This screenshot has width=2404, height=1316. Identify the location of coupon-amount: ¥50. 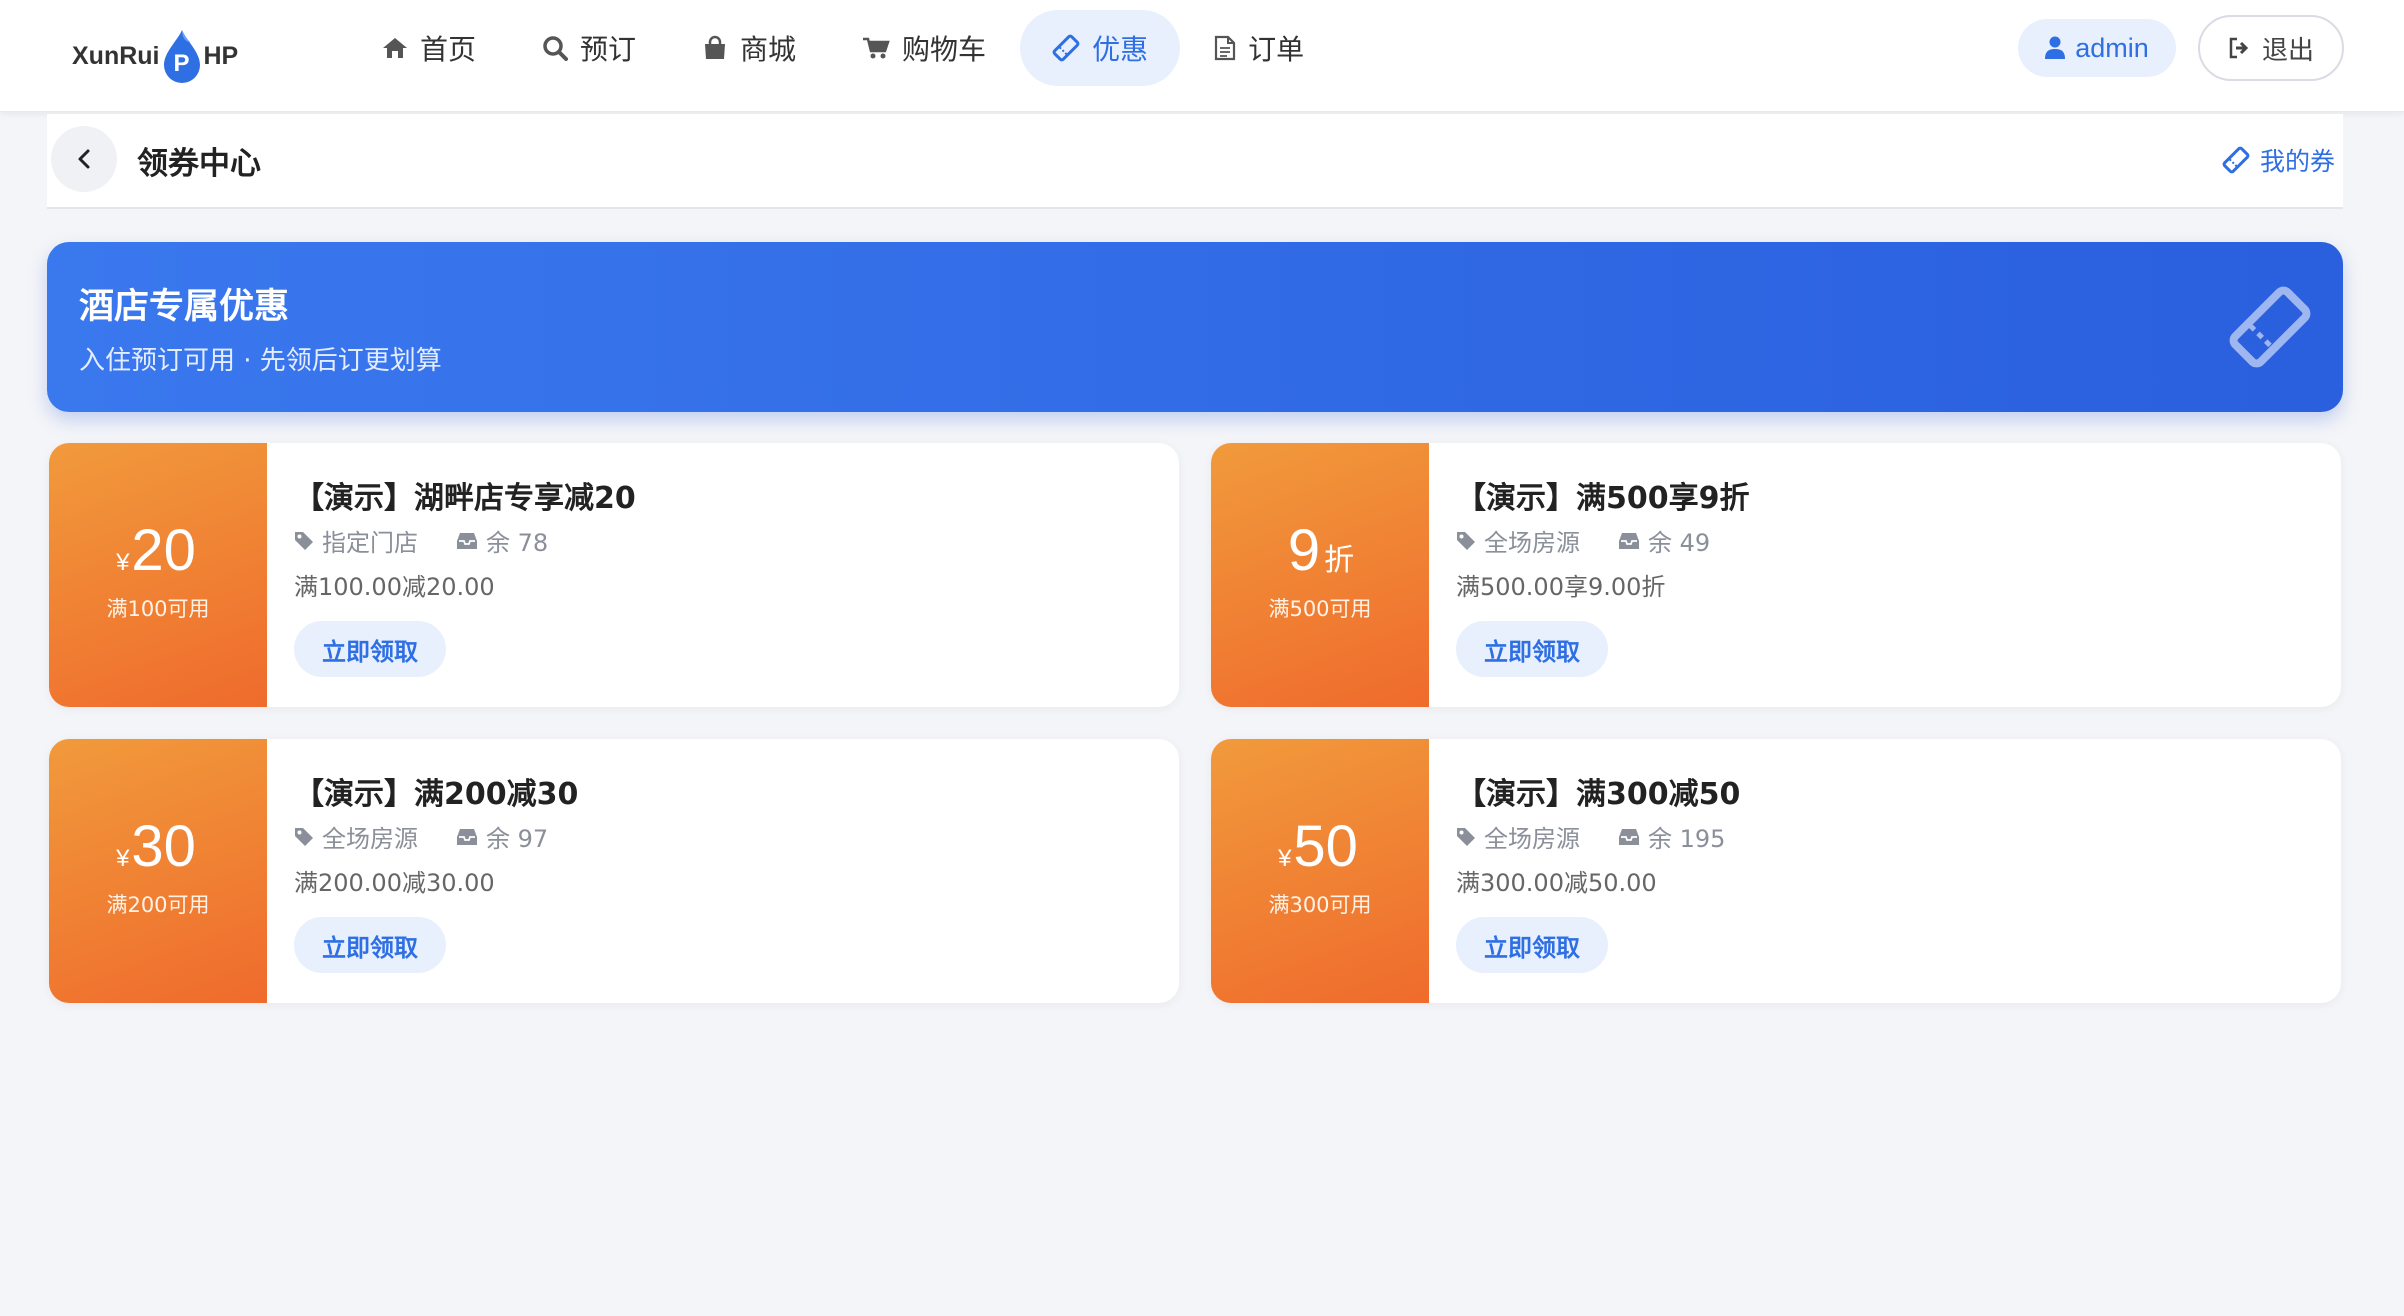
(1320, 853).